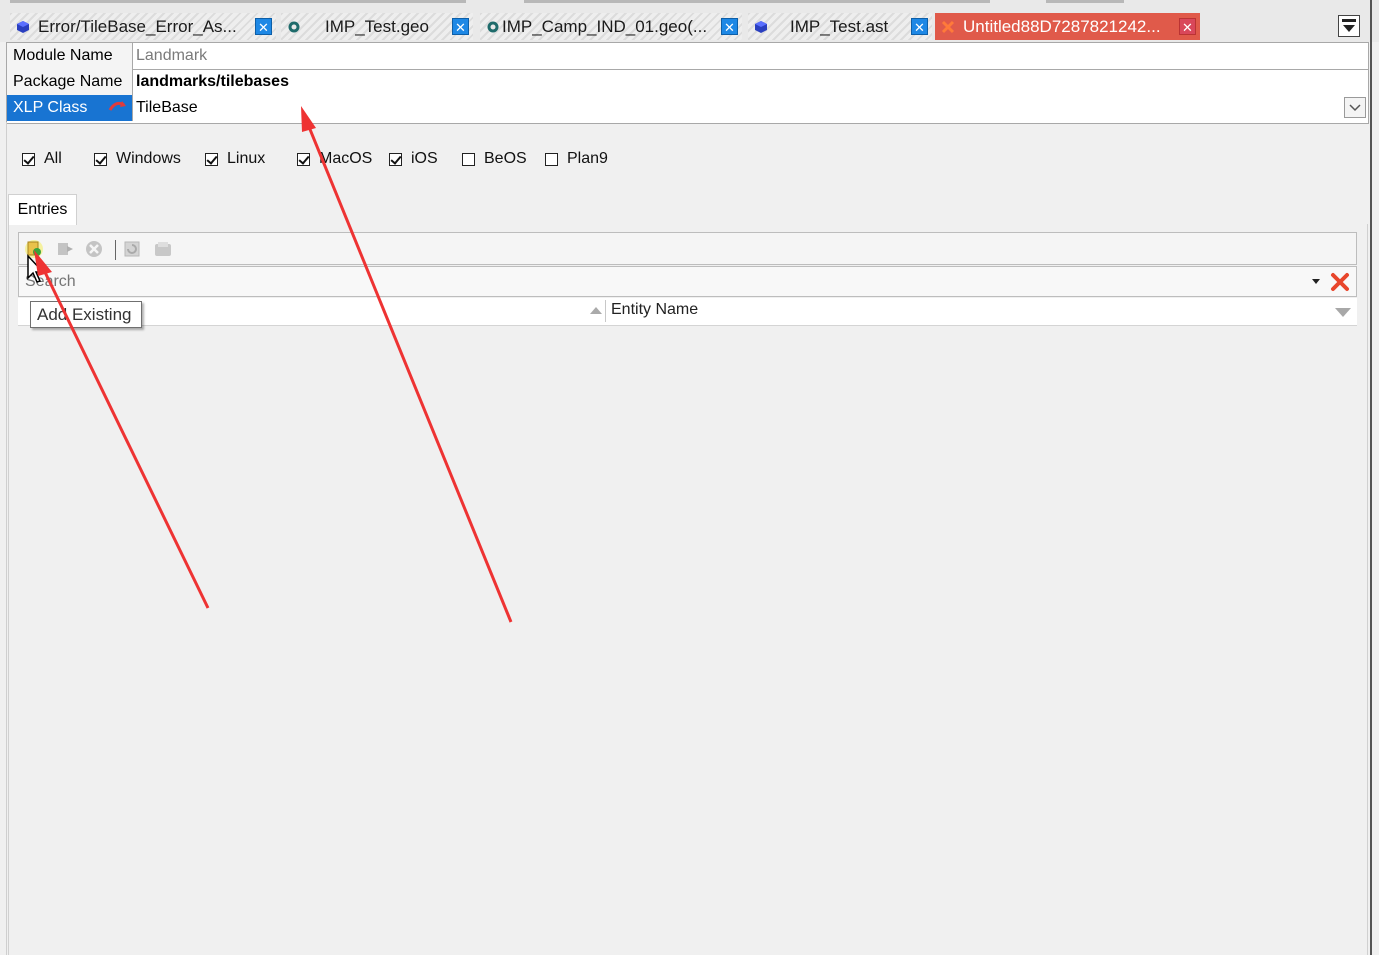 Image resolution: width=1379 pixels, height=955 pixels. What do you see at coordinates (94, 249) in the screenshot?
I see `remove-icon` at bounding box center [94, 249].